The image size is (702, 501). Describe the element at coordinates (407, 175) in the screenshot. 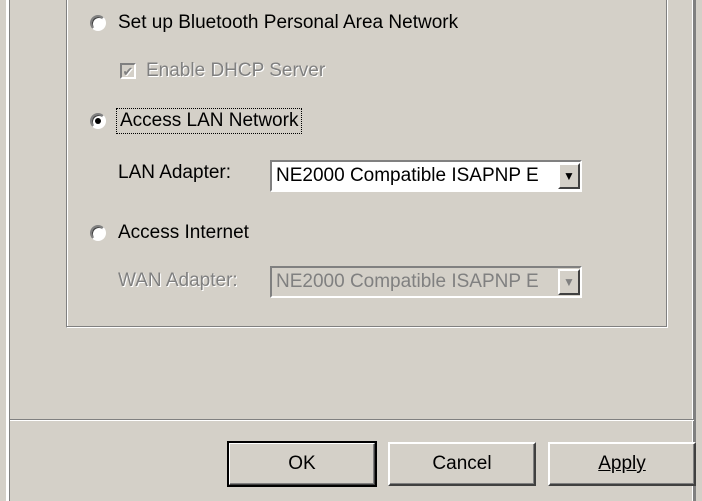

I see `lan-adapter-value: NE2000 Compatible ISAPNP E` at that location.